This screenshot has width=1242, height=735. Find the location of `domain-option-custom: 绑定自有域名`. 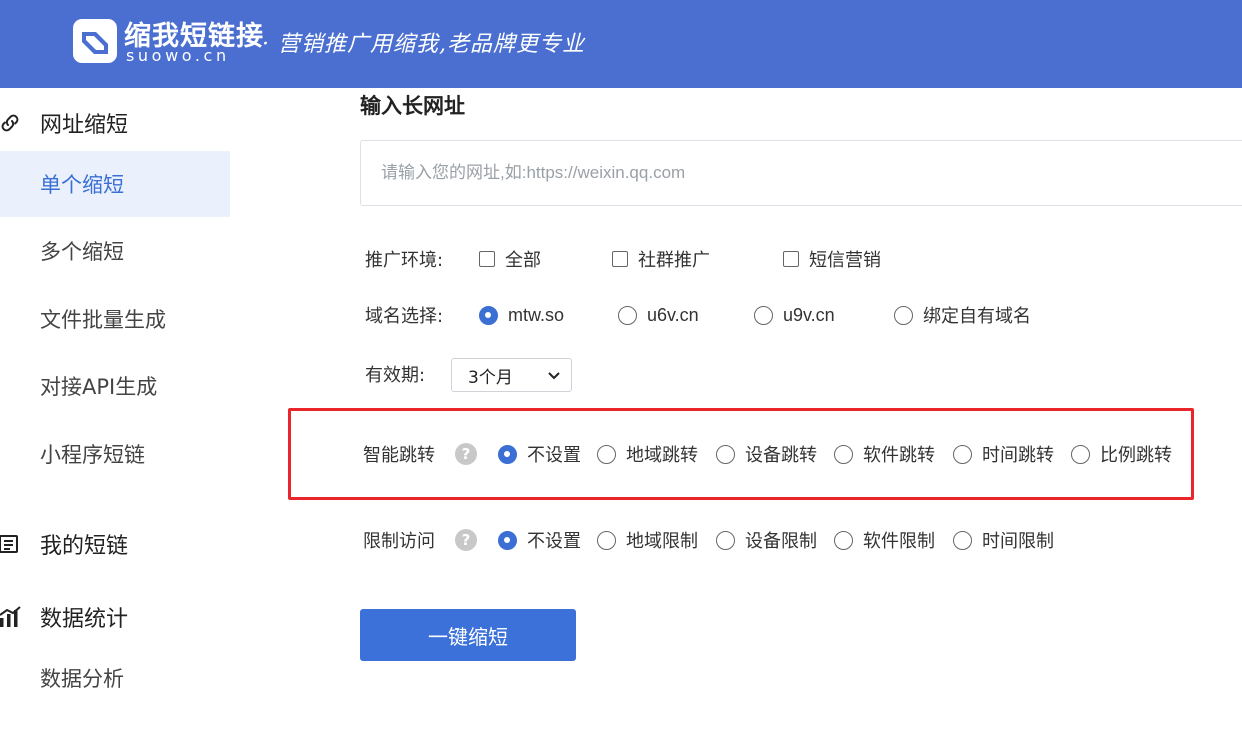

domain-option-custom: 绑定自有域名 is located at coordinates (962, 315).